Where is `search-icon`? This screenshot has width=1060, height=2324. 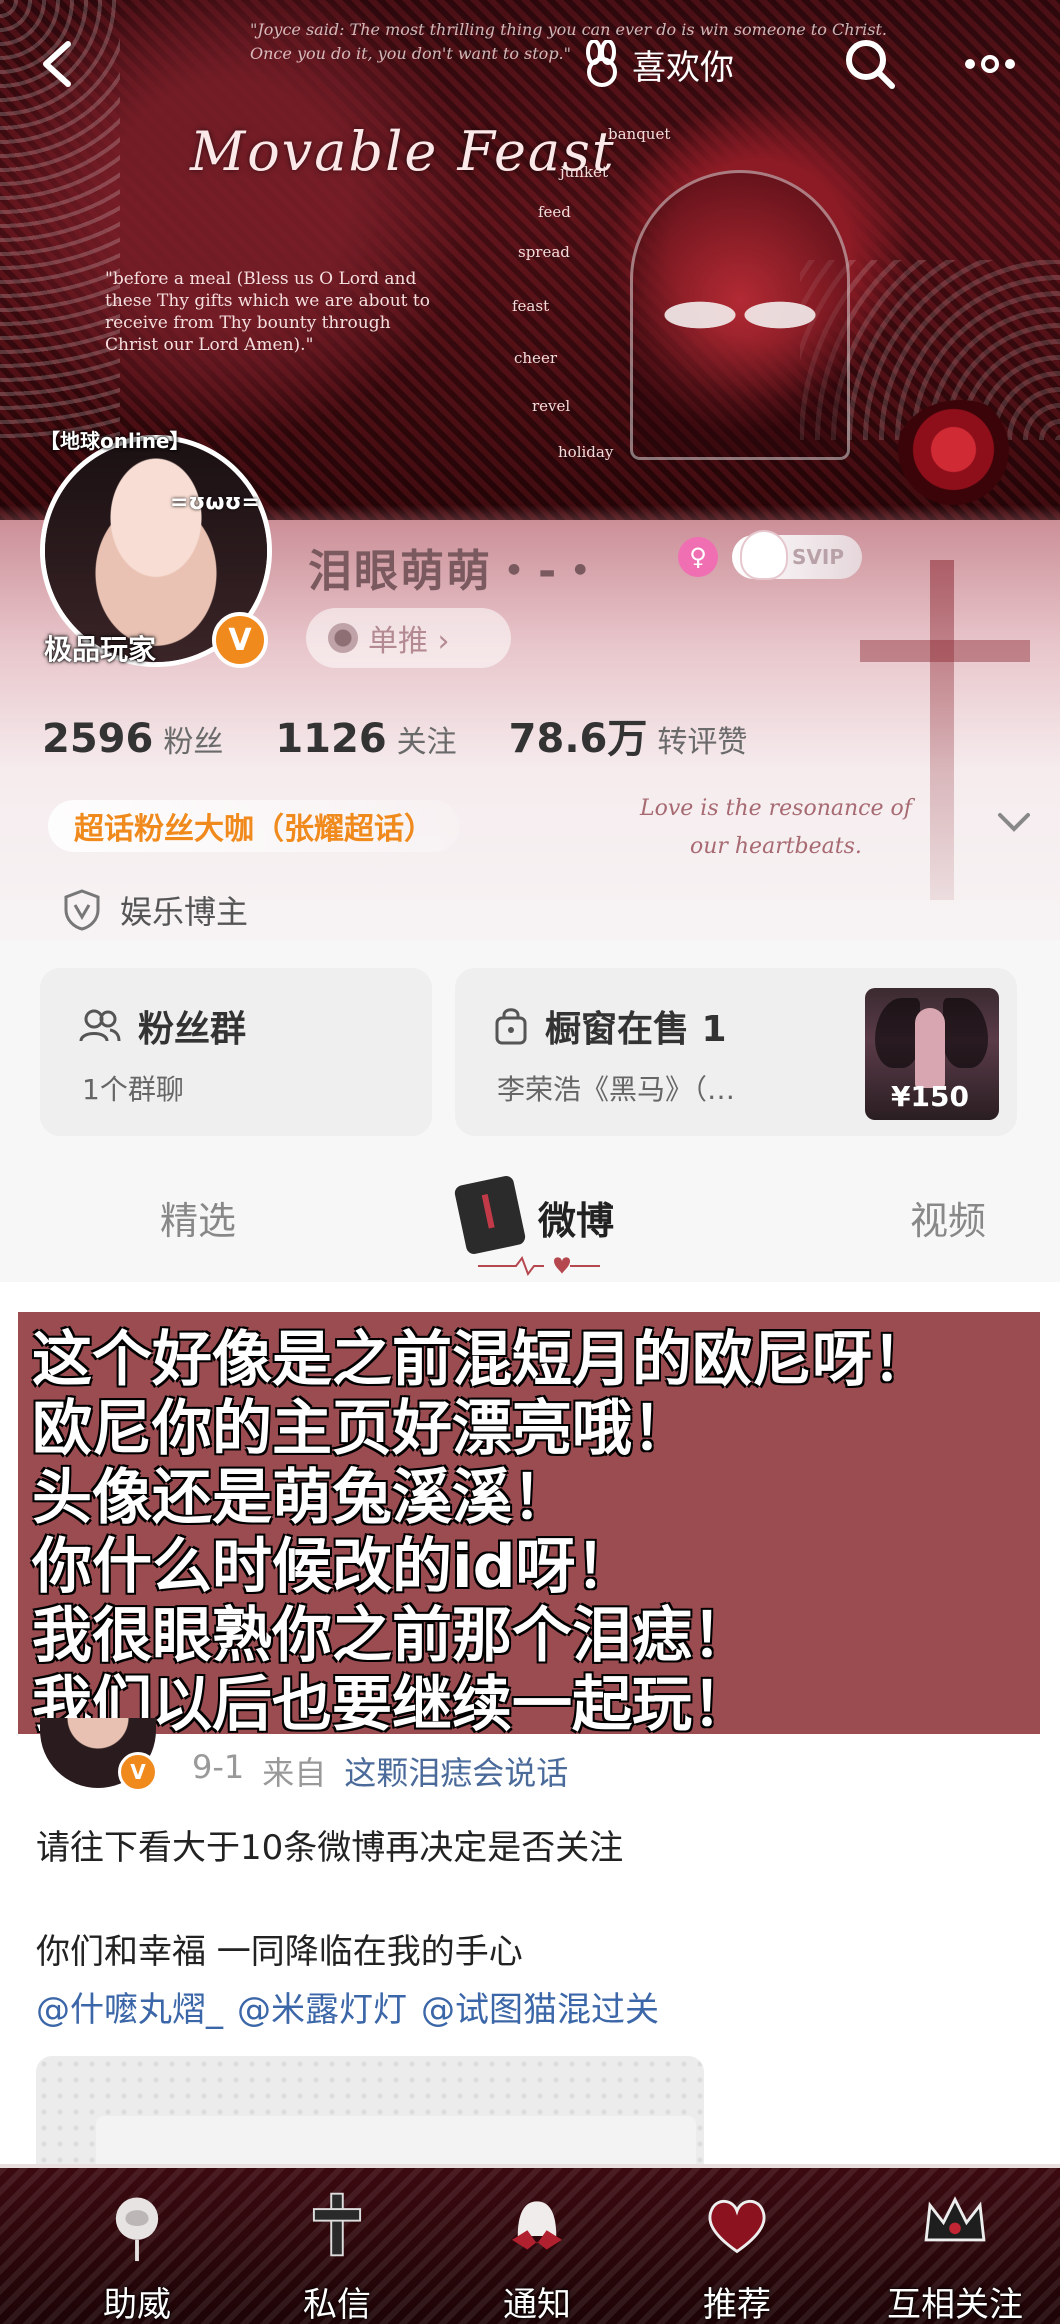
search-icon is located at coordinates (870, 64).